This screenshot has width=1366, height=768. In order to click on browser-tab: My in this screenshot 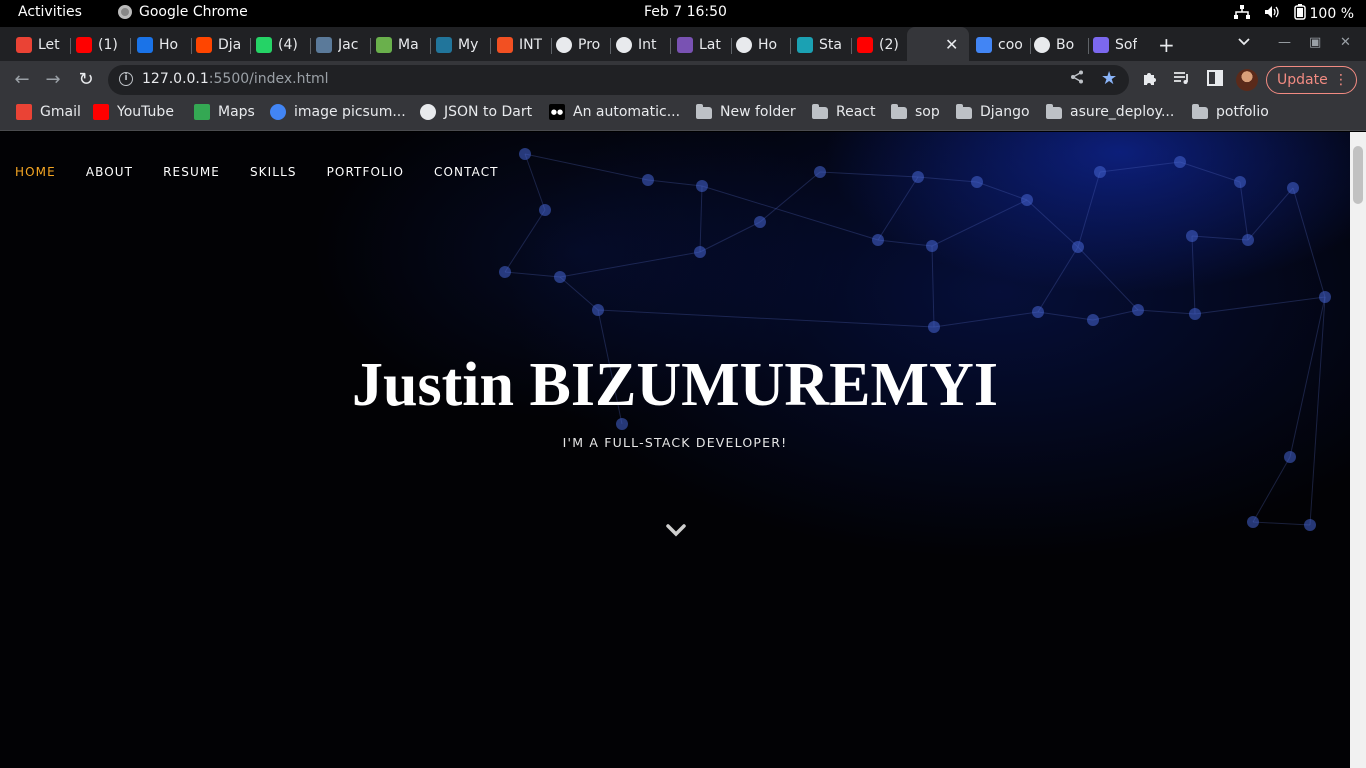, I will do `click(461, 45)`.